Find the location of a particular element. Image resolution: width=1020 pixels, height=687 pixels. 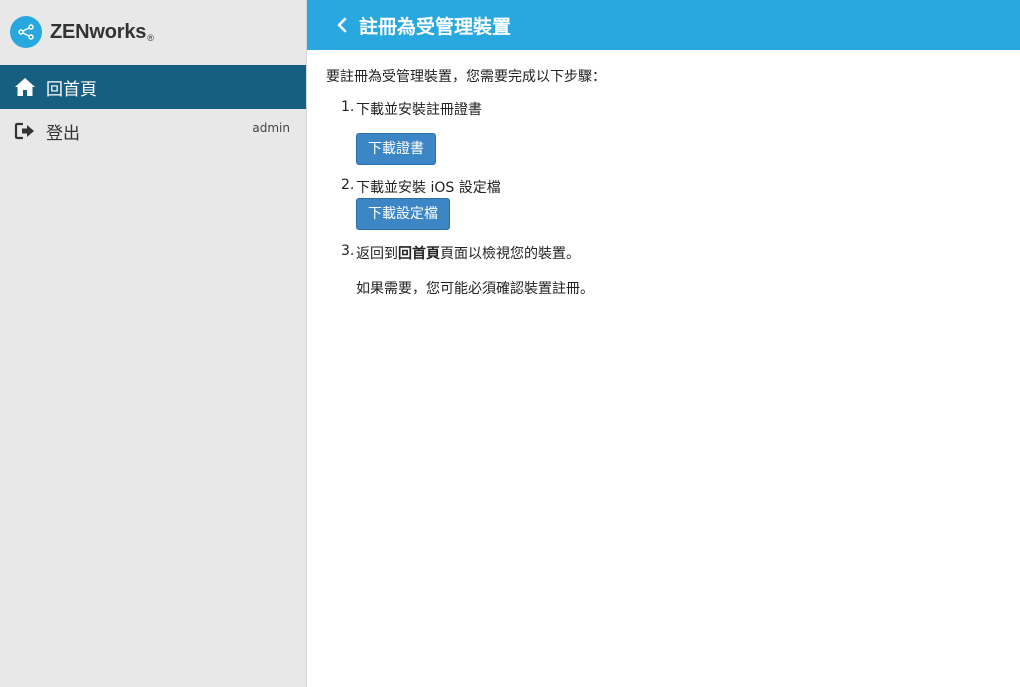

brand-name: ZENworks® is located at coordinates (102, 32).